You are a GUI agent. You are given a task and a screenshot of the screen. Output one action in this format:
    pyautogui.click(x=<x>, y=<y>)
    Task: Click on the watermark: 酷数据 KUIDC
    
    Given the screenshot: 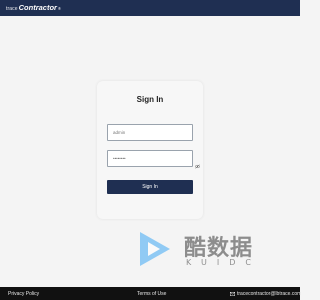 What is the action you would take?
    pyautogui.click(x=213, y=249)
    